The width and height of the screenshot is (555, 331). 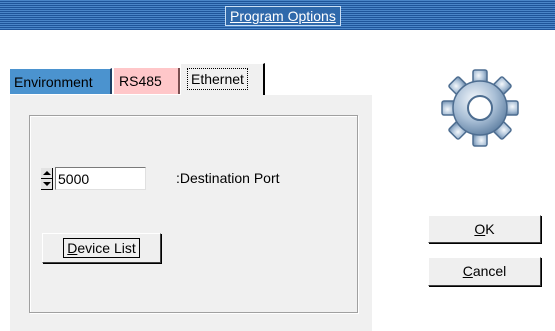 What do you see at coordinates (217, 79) in the screenshot?
I see `tab-ethernet-label: Ethernet` at bounding box center [217, 79].